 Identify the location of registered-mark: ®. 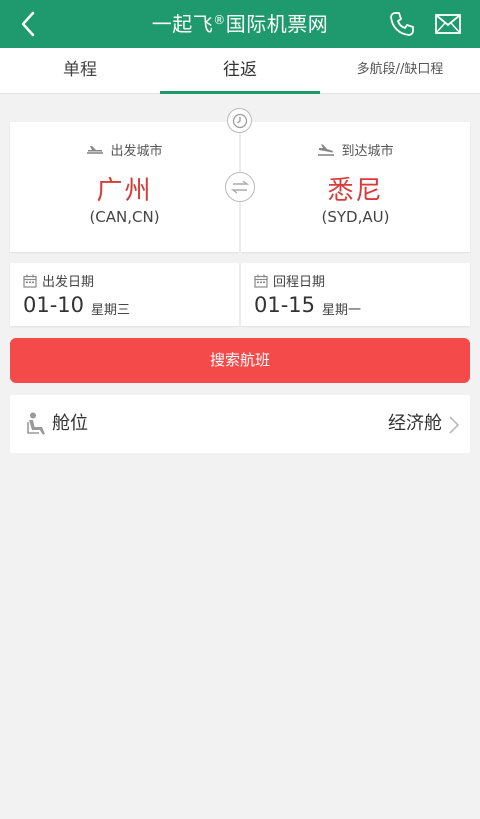
(219, 20).